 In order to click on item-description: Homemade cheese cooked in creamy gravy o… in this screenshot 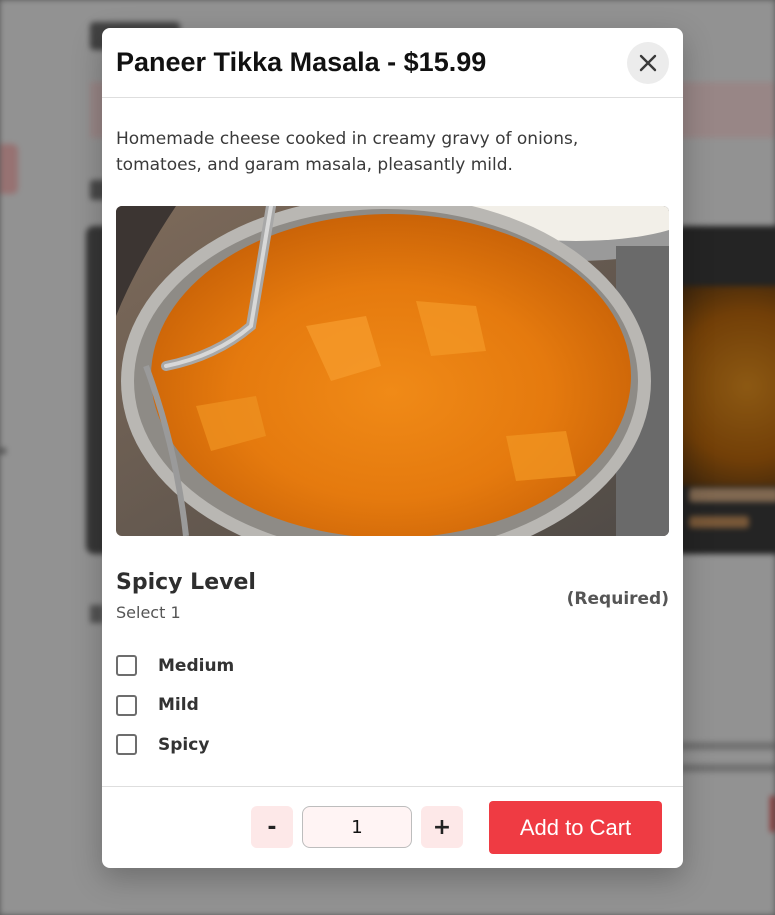, I will do `click(347, 152)`.